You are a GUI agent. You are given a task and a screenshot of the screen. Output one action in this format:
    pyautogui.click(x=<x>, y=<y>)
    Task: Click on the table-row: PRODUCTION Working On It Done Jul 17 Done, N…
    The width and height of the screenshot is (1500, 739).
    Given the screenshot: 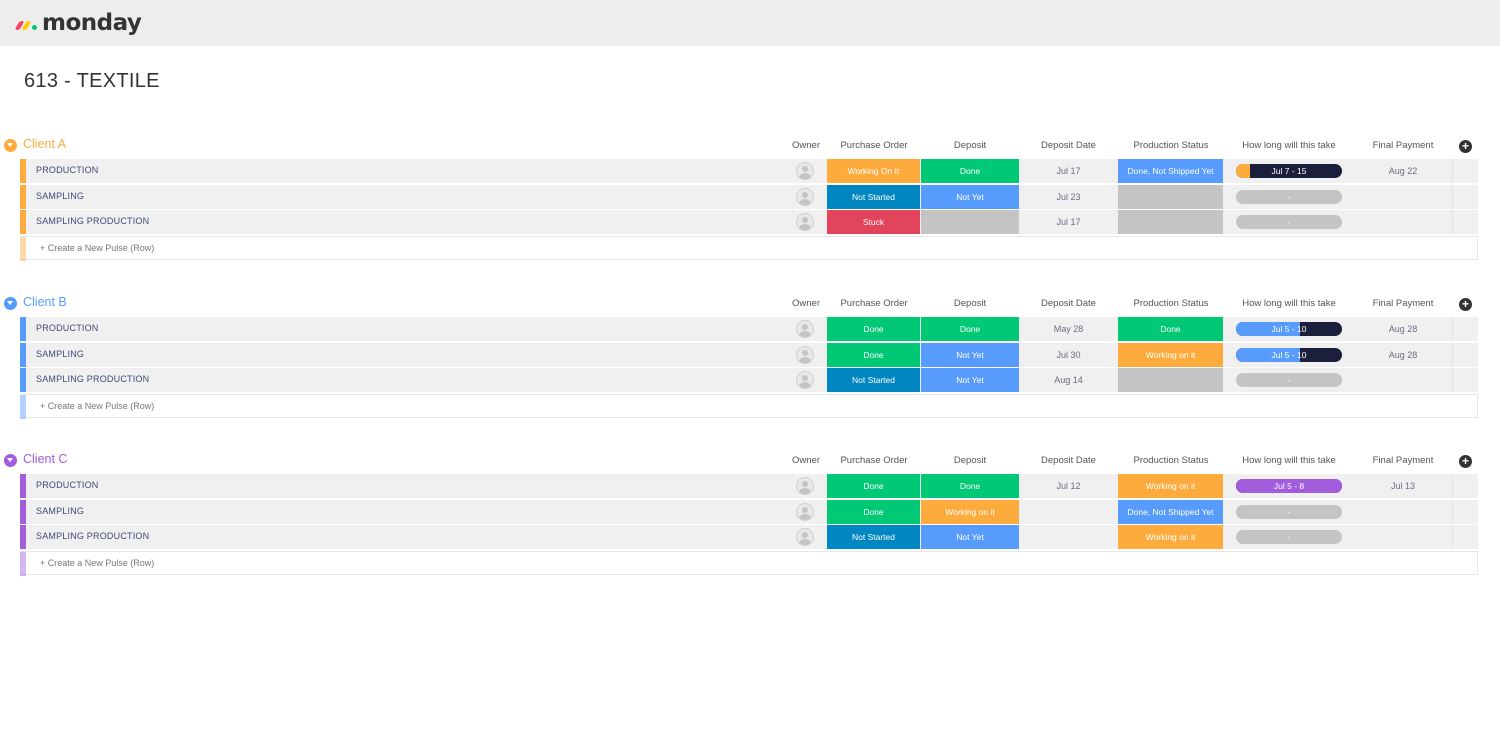 What is the action you would take?
    pyautogui.click(x=749, y=171)
    